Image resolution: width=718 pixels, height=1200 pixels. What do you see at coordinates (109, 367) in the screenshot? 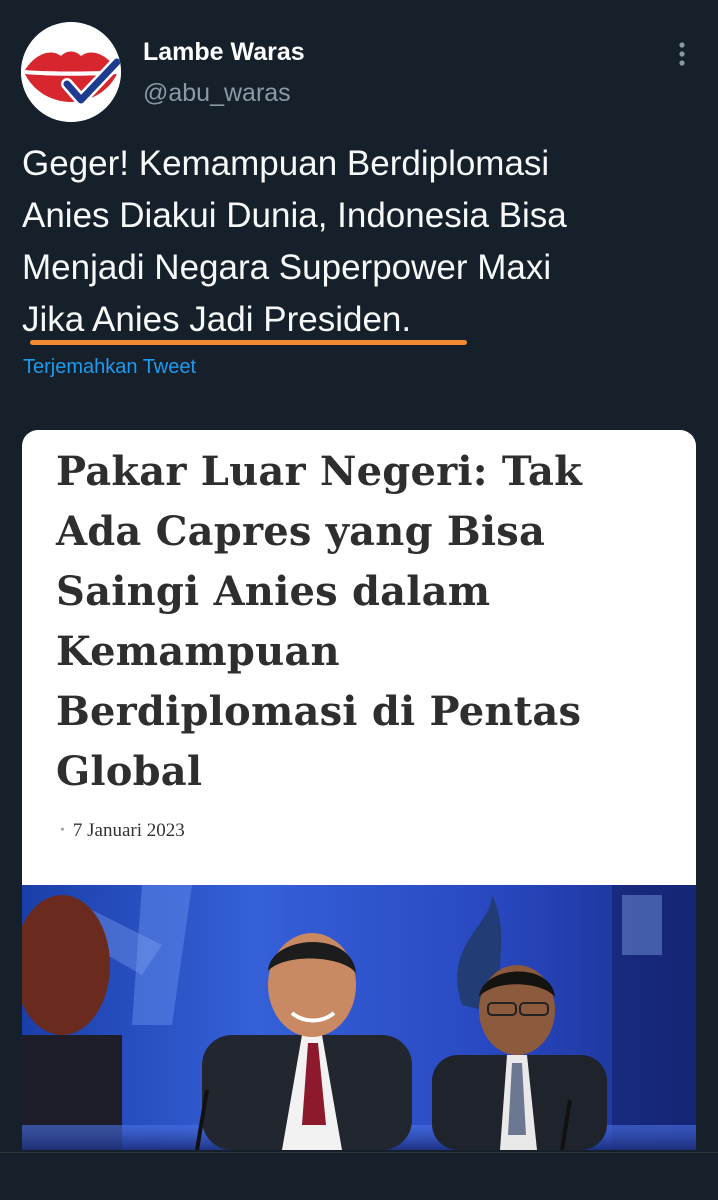
I see `translate-tweet-link: Terjemahkan Tweet` at bounding box center [109, 367].